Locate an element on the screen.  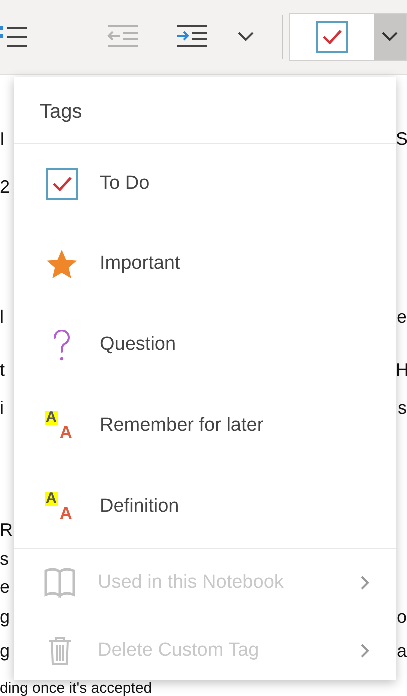
tag-menu-item: To Do is located at coordinates (205, 184).